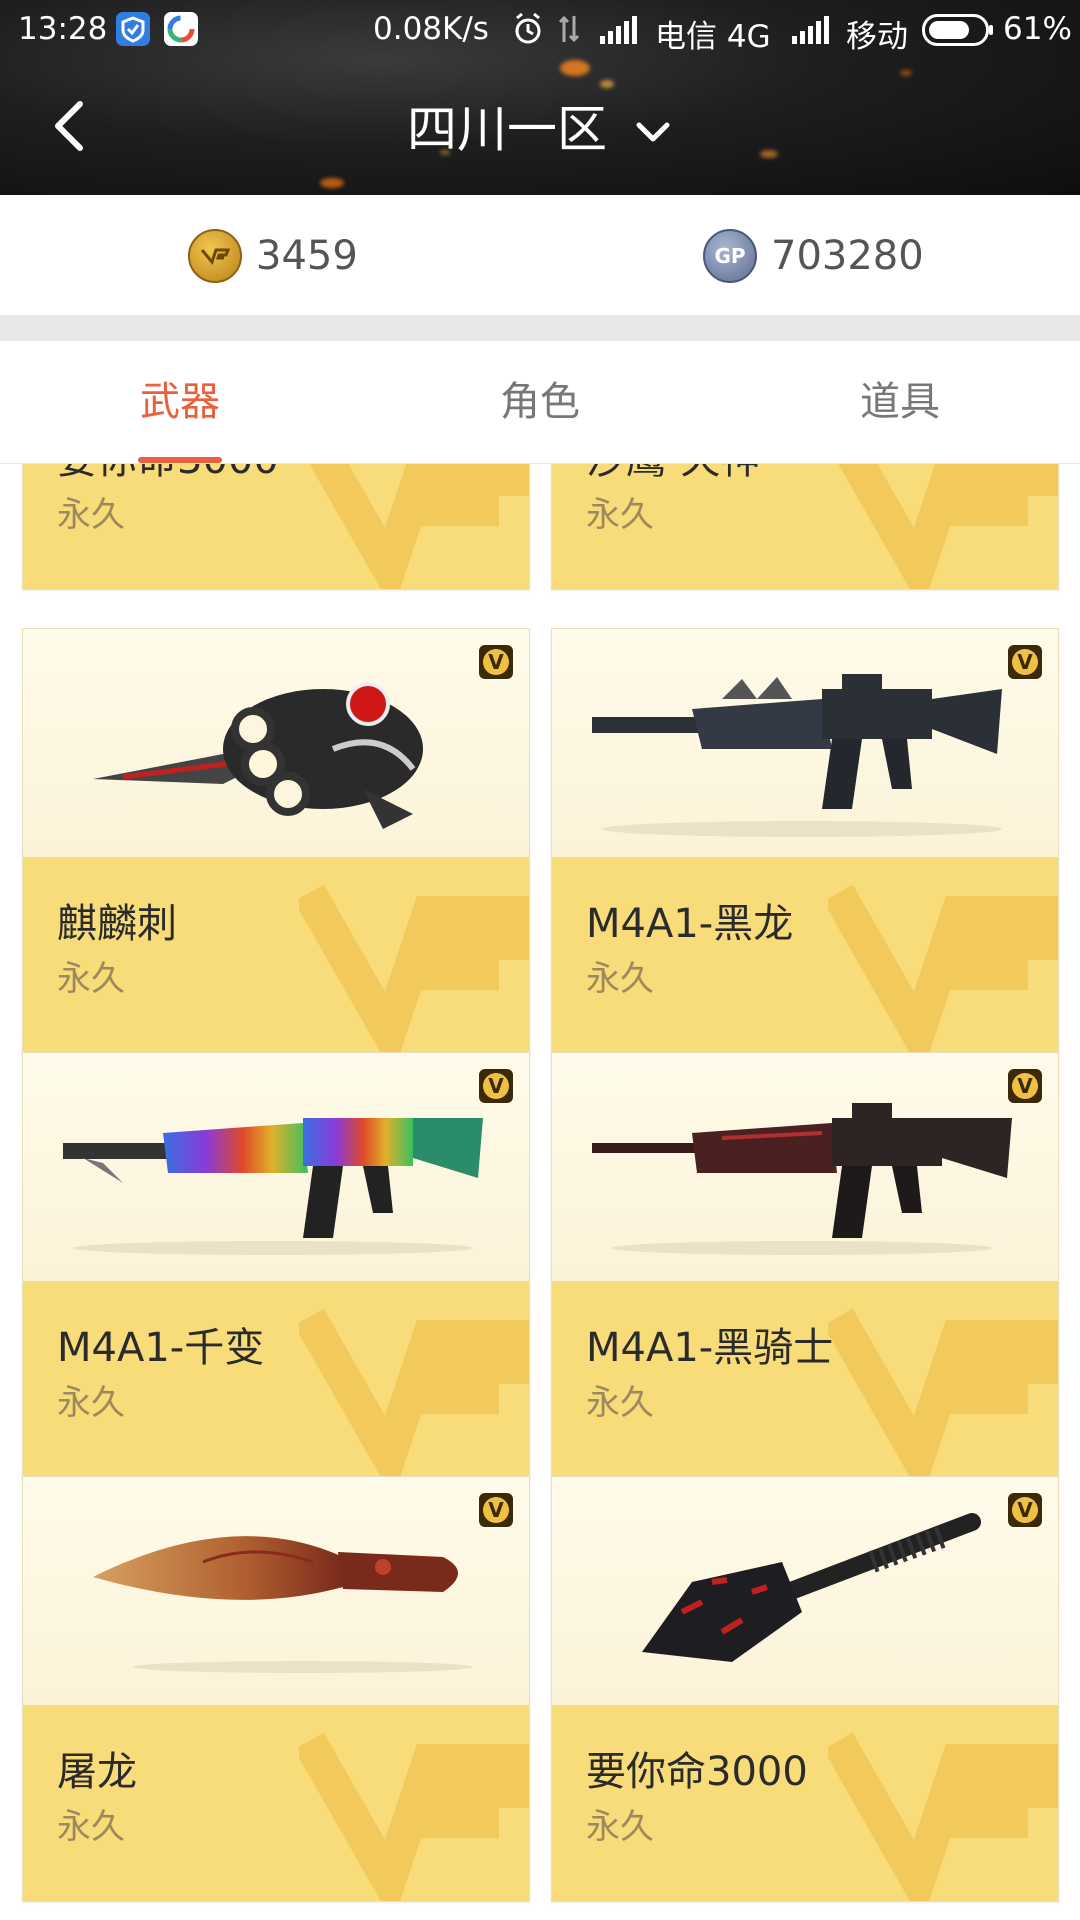 This screenshot has width=1080, height=1920. I want to click on cf-points: 3459, so click(273, 256).